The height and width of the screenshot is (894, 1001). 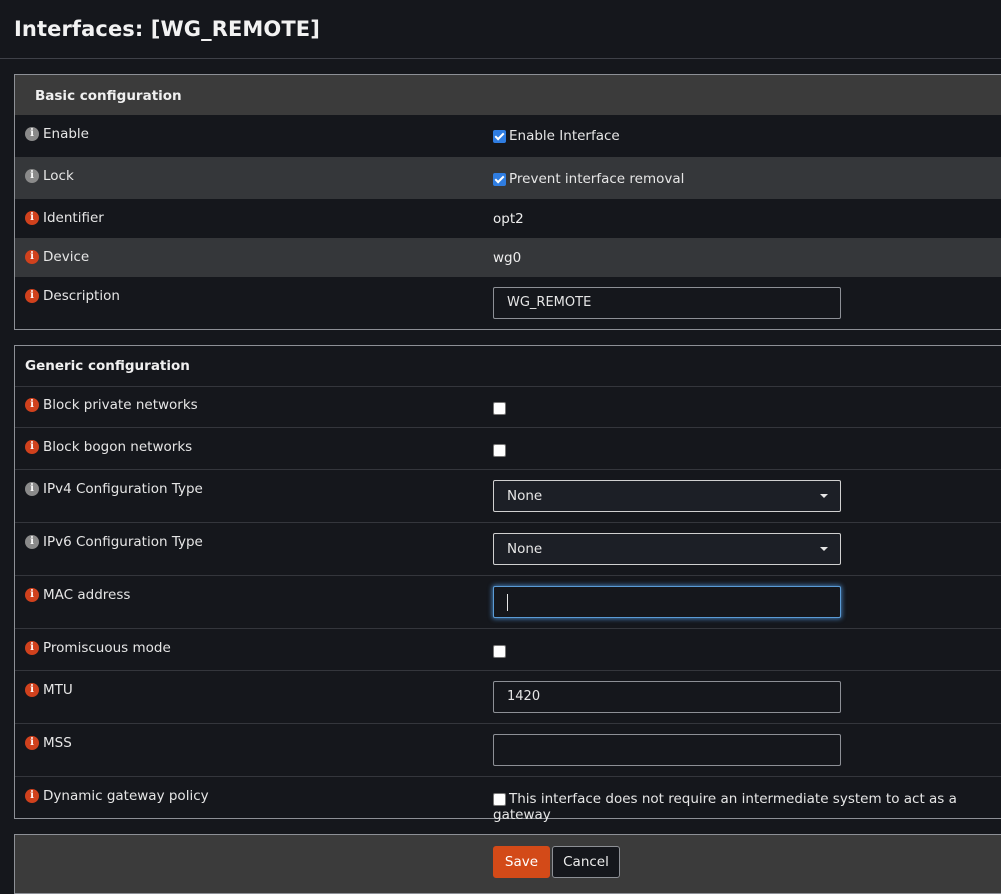 I want to click on generic-configuration-header: Generic configuration, so click(x=508, y=366).